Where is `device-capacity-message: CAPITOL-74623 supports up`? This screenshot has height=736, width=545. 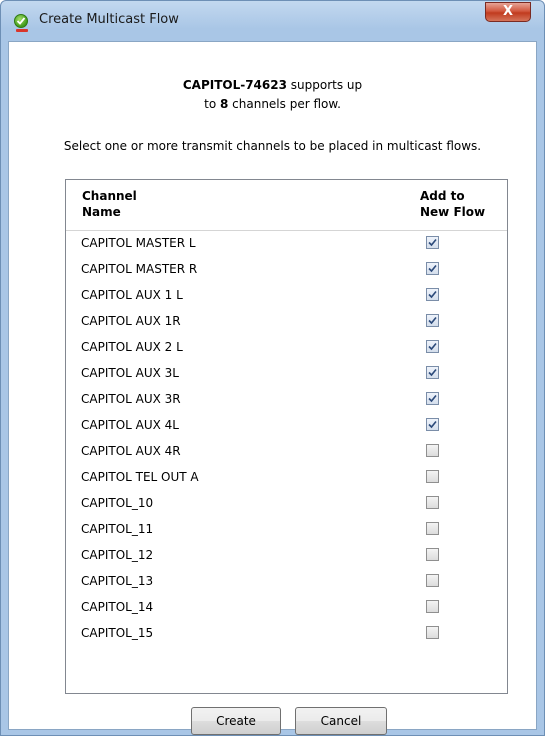
device-capacity-message: CAPITOL-74623 supports up is located at coordinates (272, 85).